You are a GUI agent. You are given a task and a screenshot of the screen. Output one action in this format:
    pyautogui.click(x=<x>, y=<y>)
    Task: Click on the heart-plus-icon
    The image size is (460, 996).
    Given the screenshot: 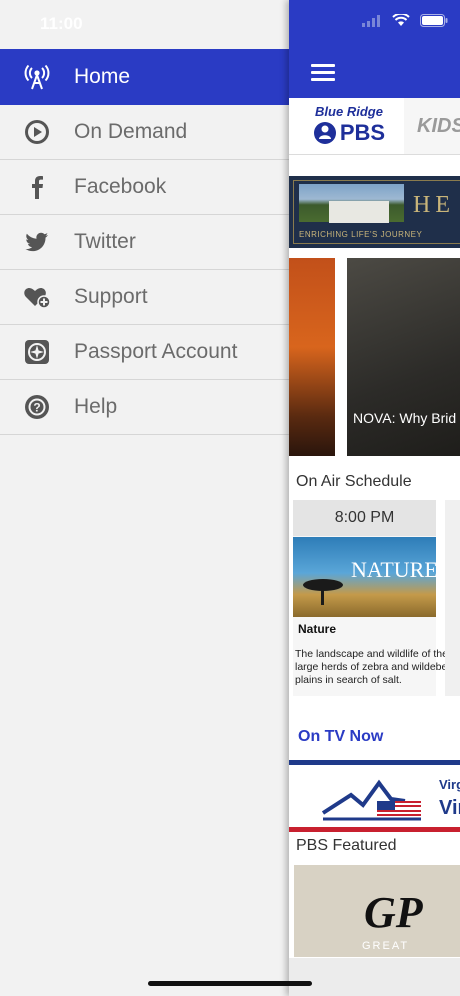 What is the action you would take?
    pyautogui.click(x=37, y=297)
    